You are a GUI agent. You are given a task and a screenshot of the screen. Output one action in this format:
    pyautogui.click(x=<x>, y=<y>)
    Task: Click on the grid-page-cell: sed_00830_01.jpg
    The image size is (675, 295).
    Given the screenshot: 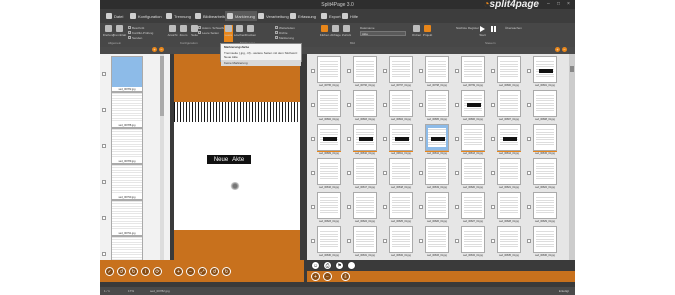 What is the action you would take?
    pyautogui.click(x=326, y=242)
    